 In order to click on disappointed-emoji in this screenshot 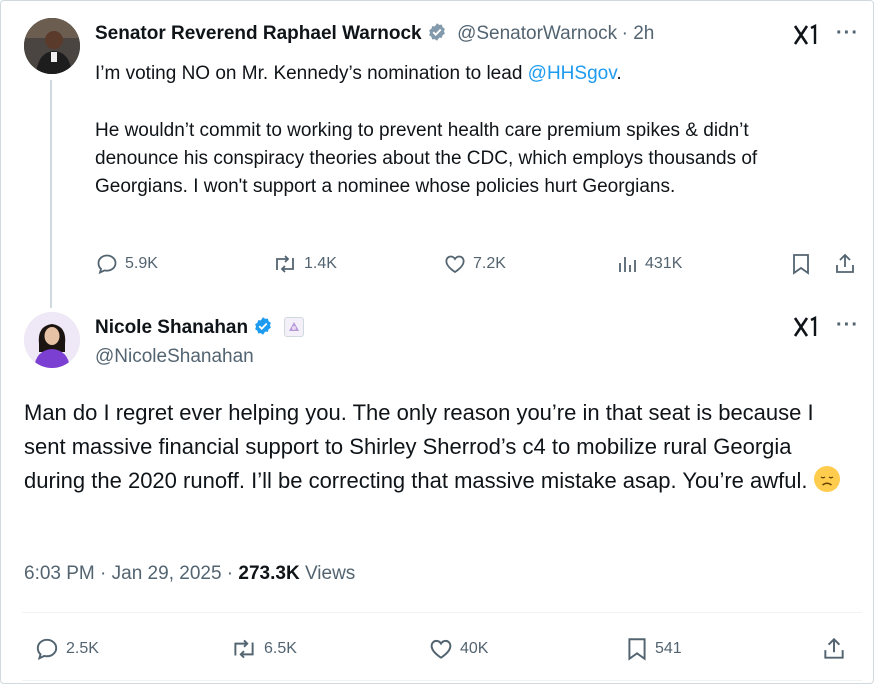, I will do `click(826, 479)`.